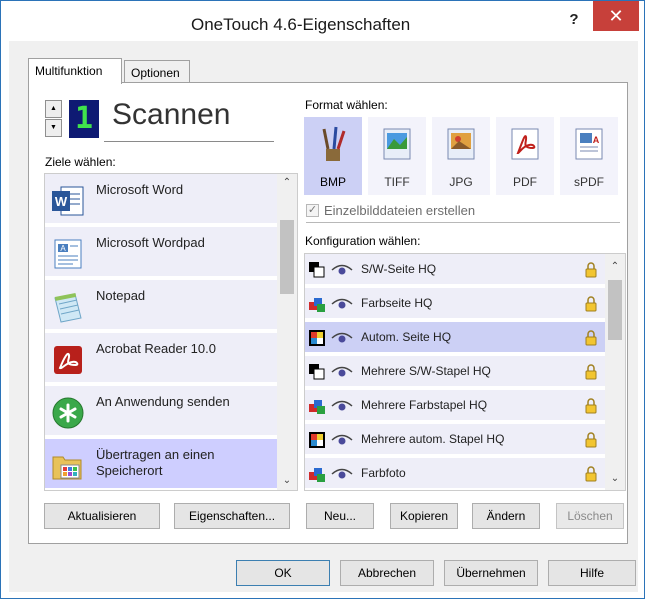 This screenshot has height=599, width=645. I want to click on format-pdf: PDF, so click(525, 156).